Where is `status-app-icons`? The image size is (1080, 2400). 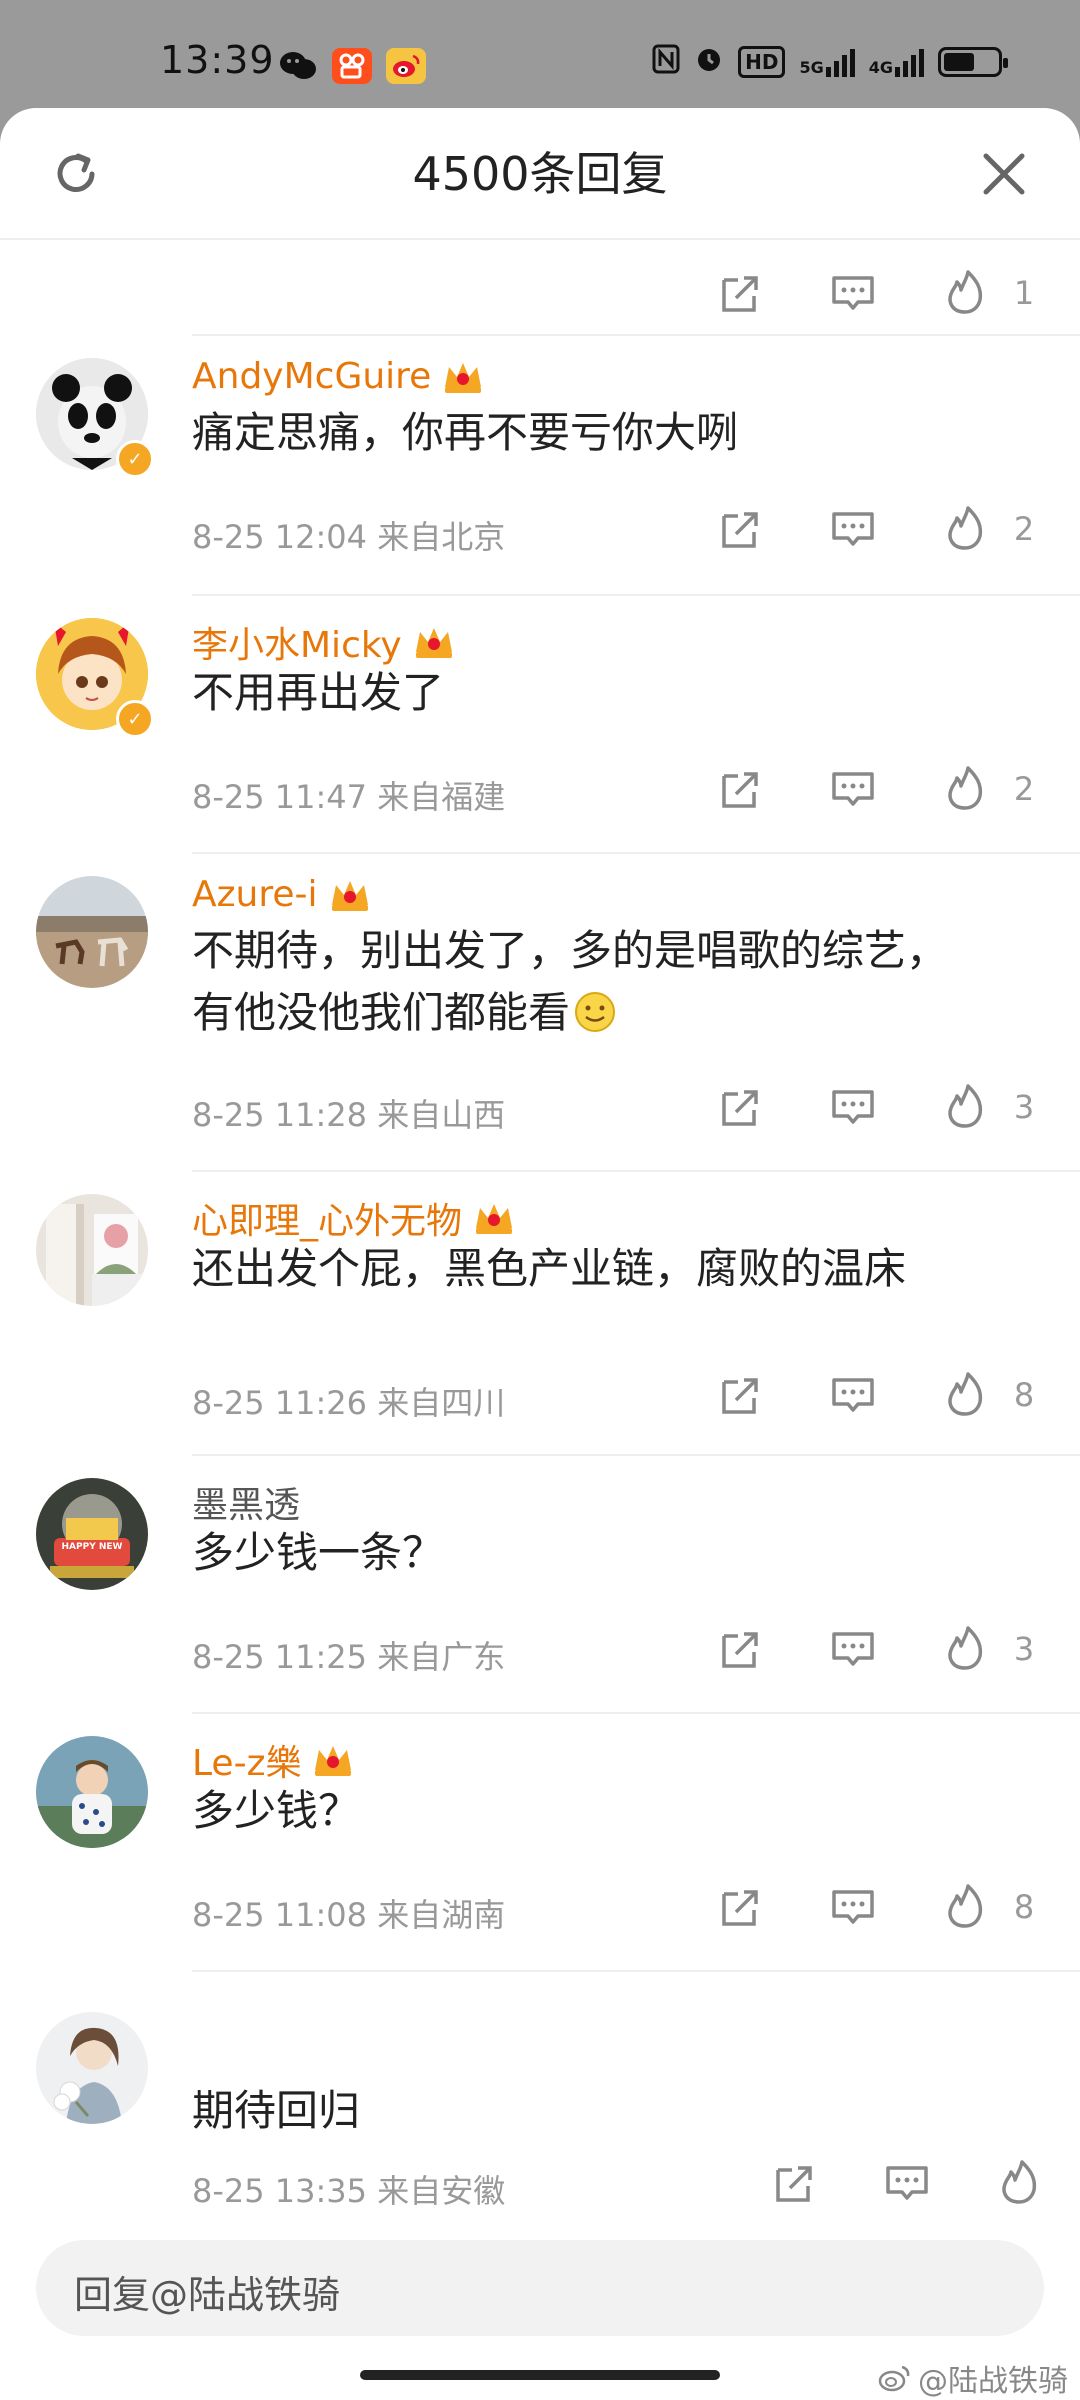 status-app-icons is located at coordinates (352, 66).